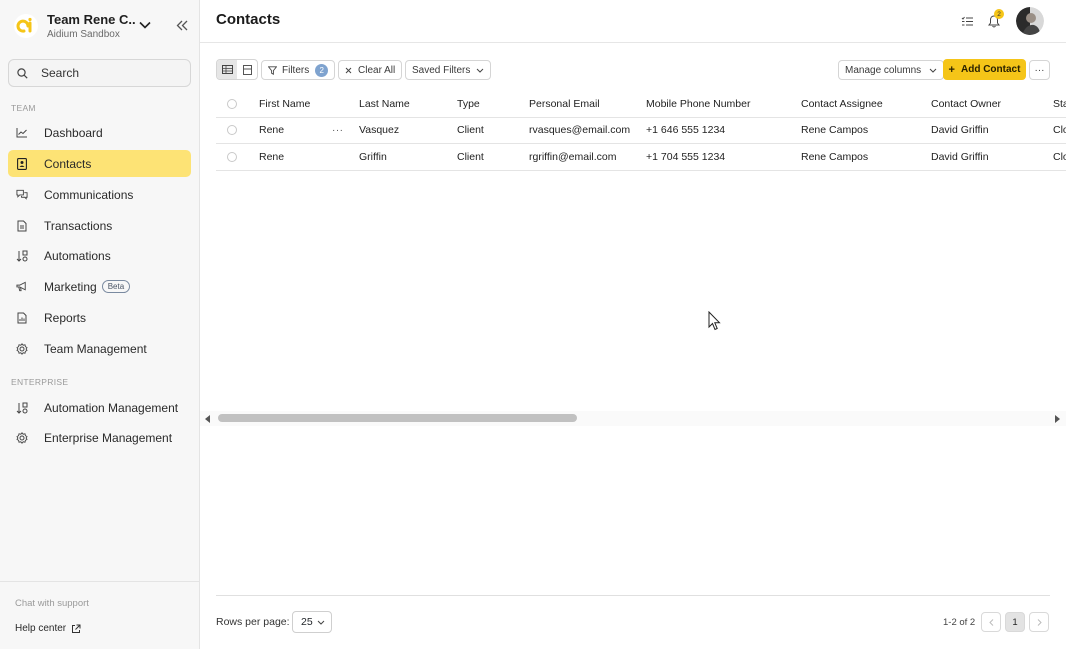 The height and width of the screenshot is (649, 1066). Describe the element at coordinates (83, 34) in the screenshot. I see `team-subtitle: Aidium Sandbox` at that location.